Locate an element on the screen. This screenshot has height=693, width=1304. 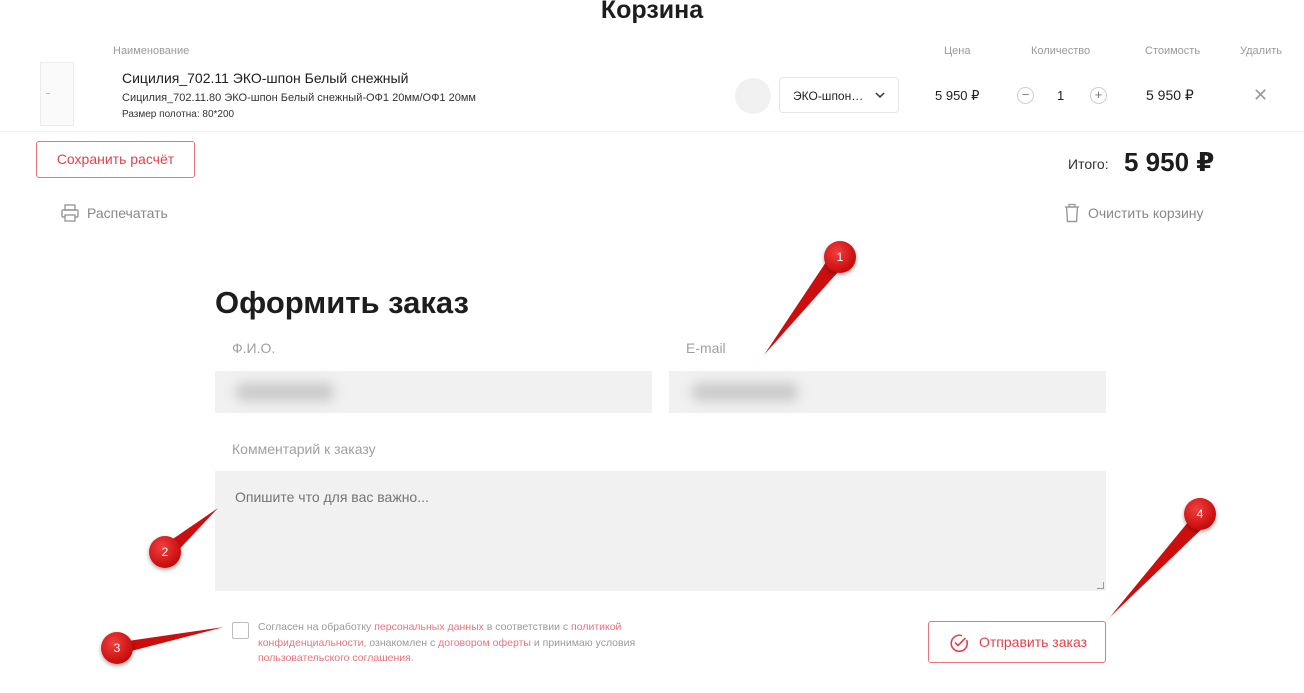
clear-cart-link: Очистить корзину is located at coordinates (1133, 214).